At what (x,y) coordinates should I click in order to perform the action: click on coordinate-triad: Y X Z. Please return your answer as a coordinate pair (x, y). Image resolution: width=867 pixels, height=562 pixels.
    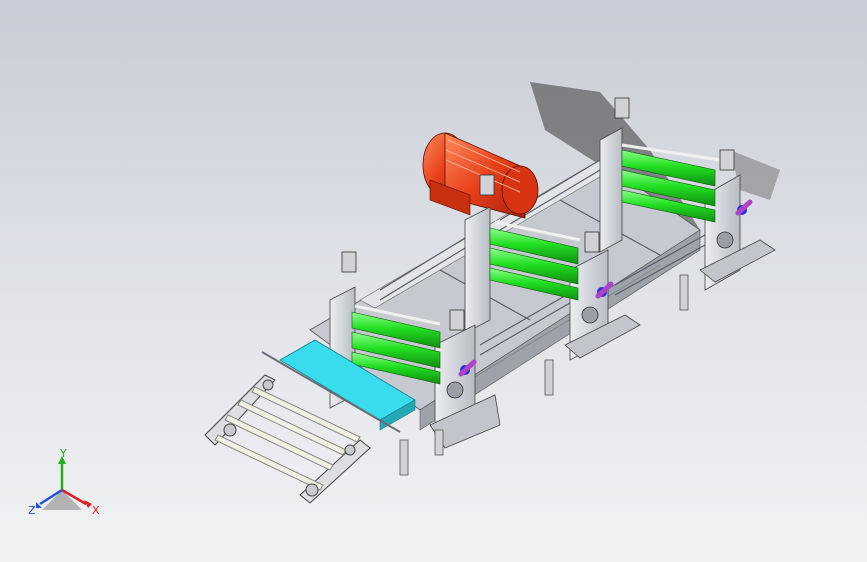
    Looking at the image, I should click on (64, 482).